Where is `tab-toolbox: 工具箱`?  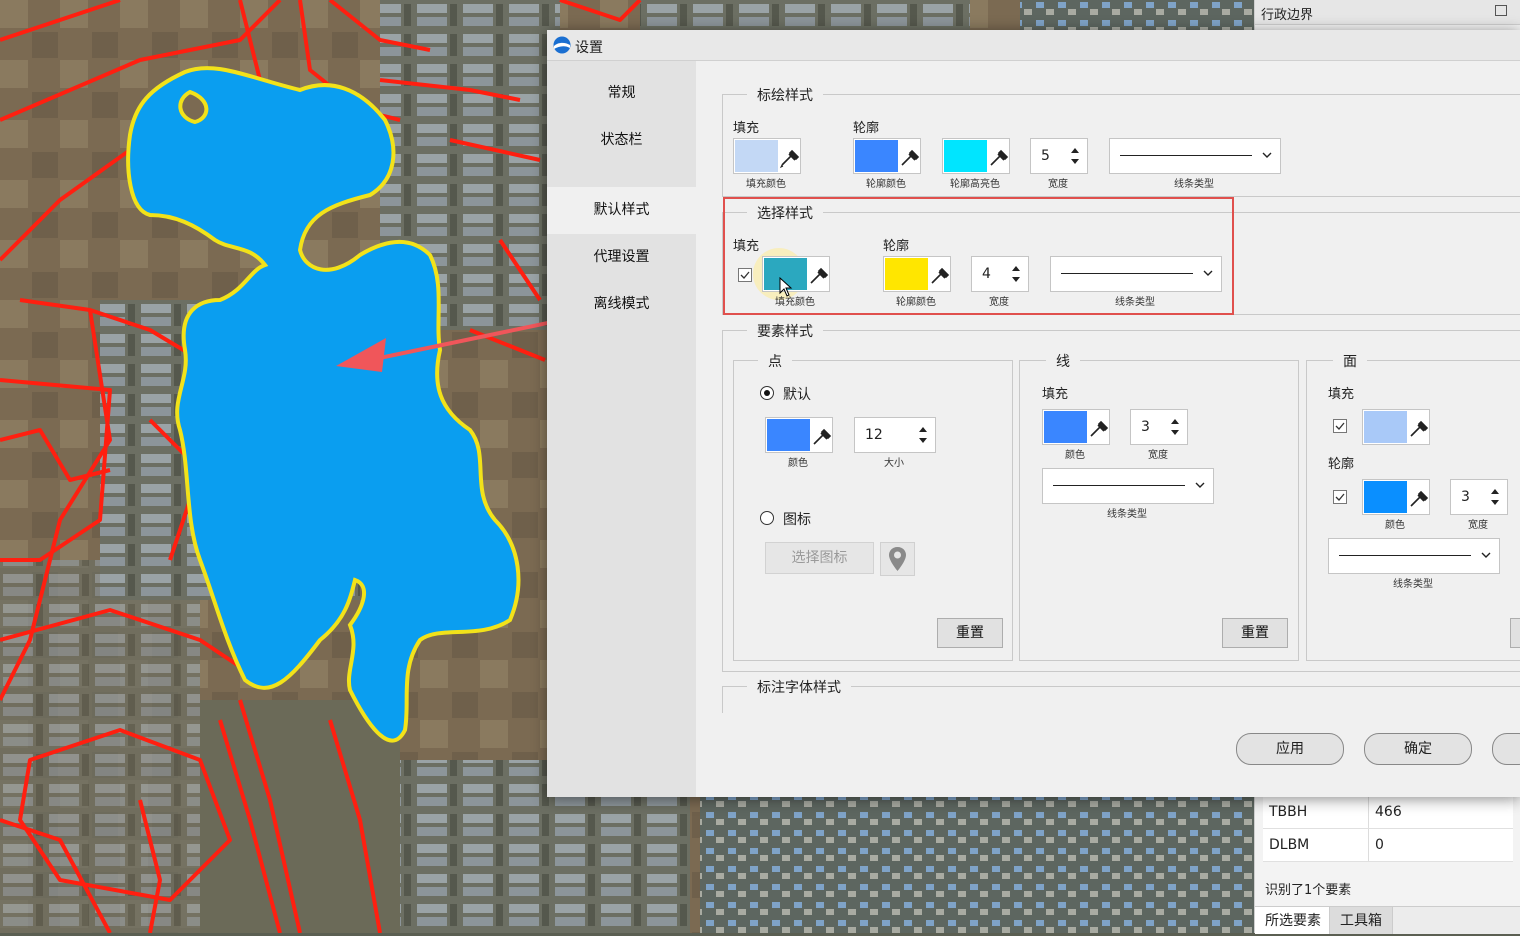
tab-toolbox: 工具箱 is located at coordinates (1361, 920).